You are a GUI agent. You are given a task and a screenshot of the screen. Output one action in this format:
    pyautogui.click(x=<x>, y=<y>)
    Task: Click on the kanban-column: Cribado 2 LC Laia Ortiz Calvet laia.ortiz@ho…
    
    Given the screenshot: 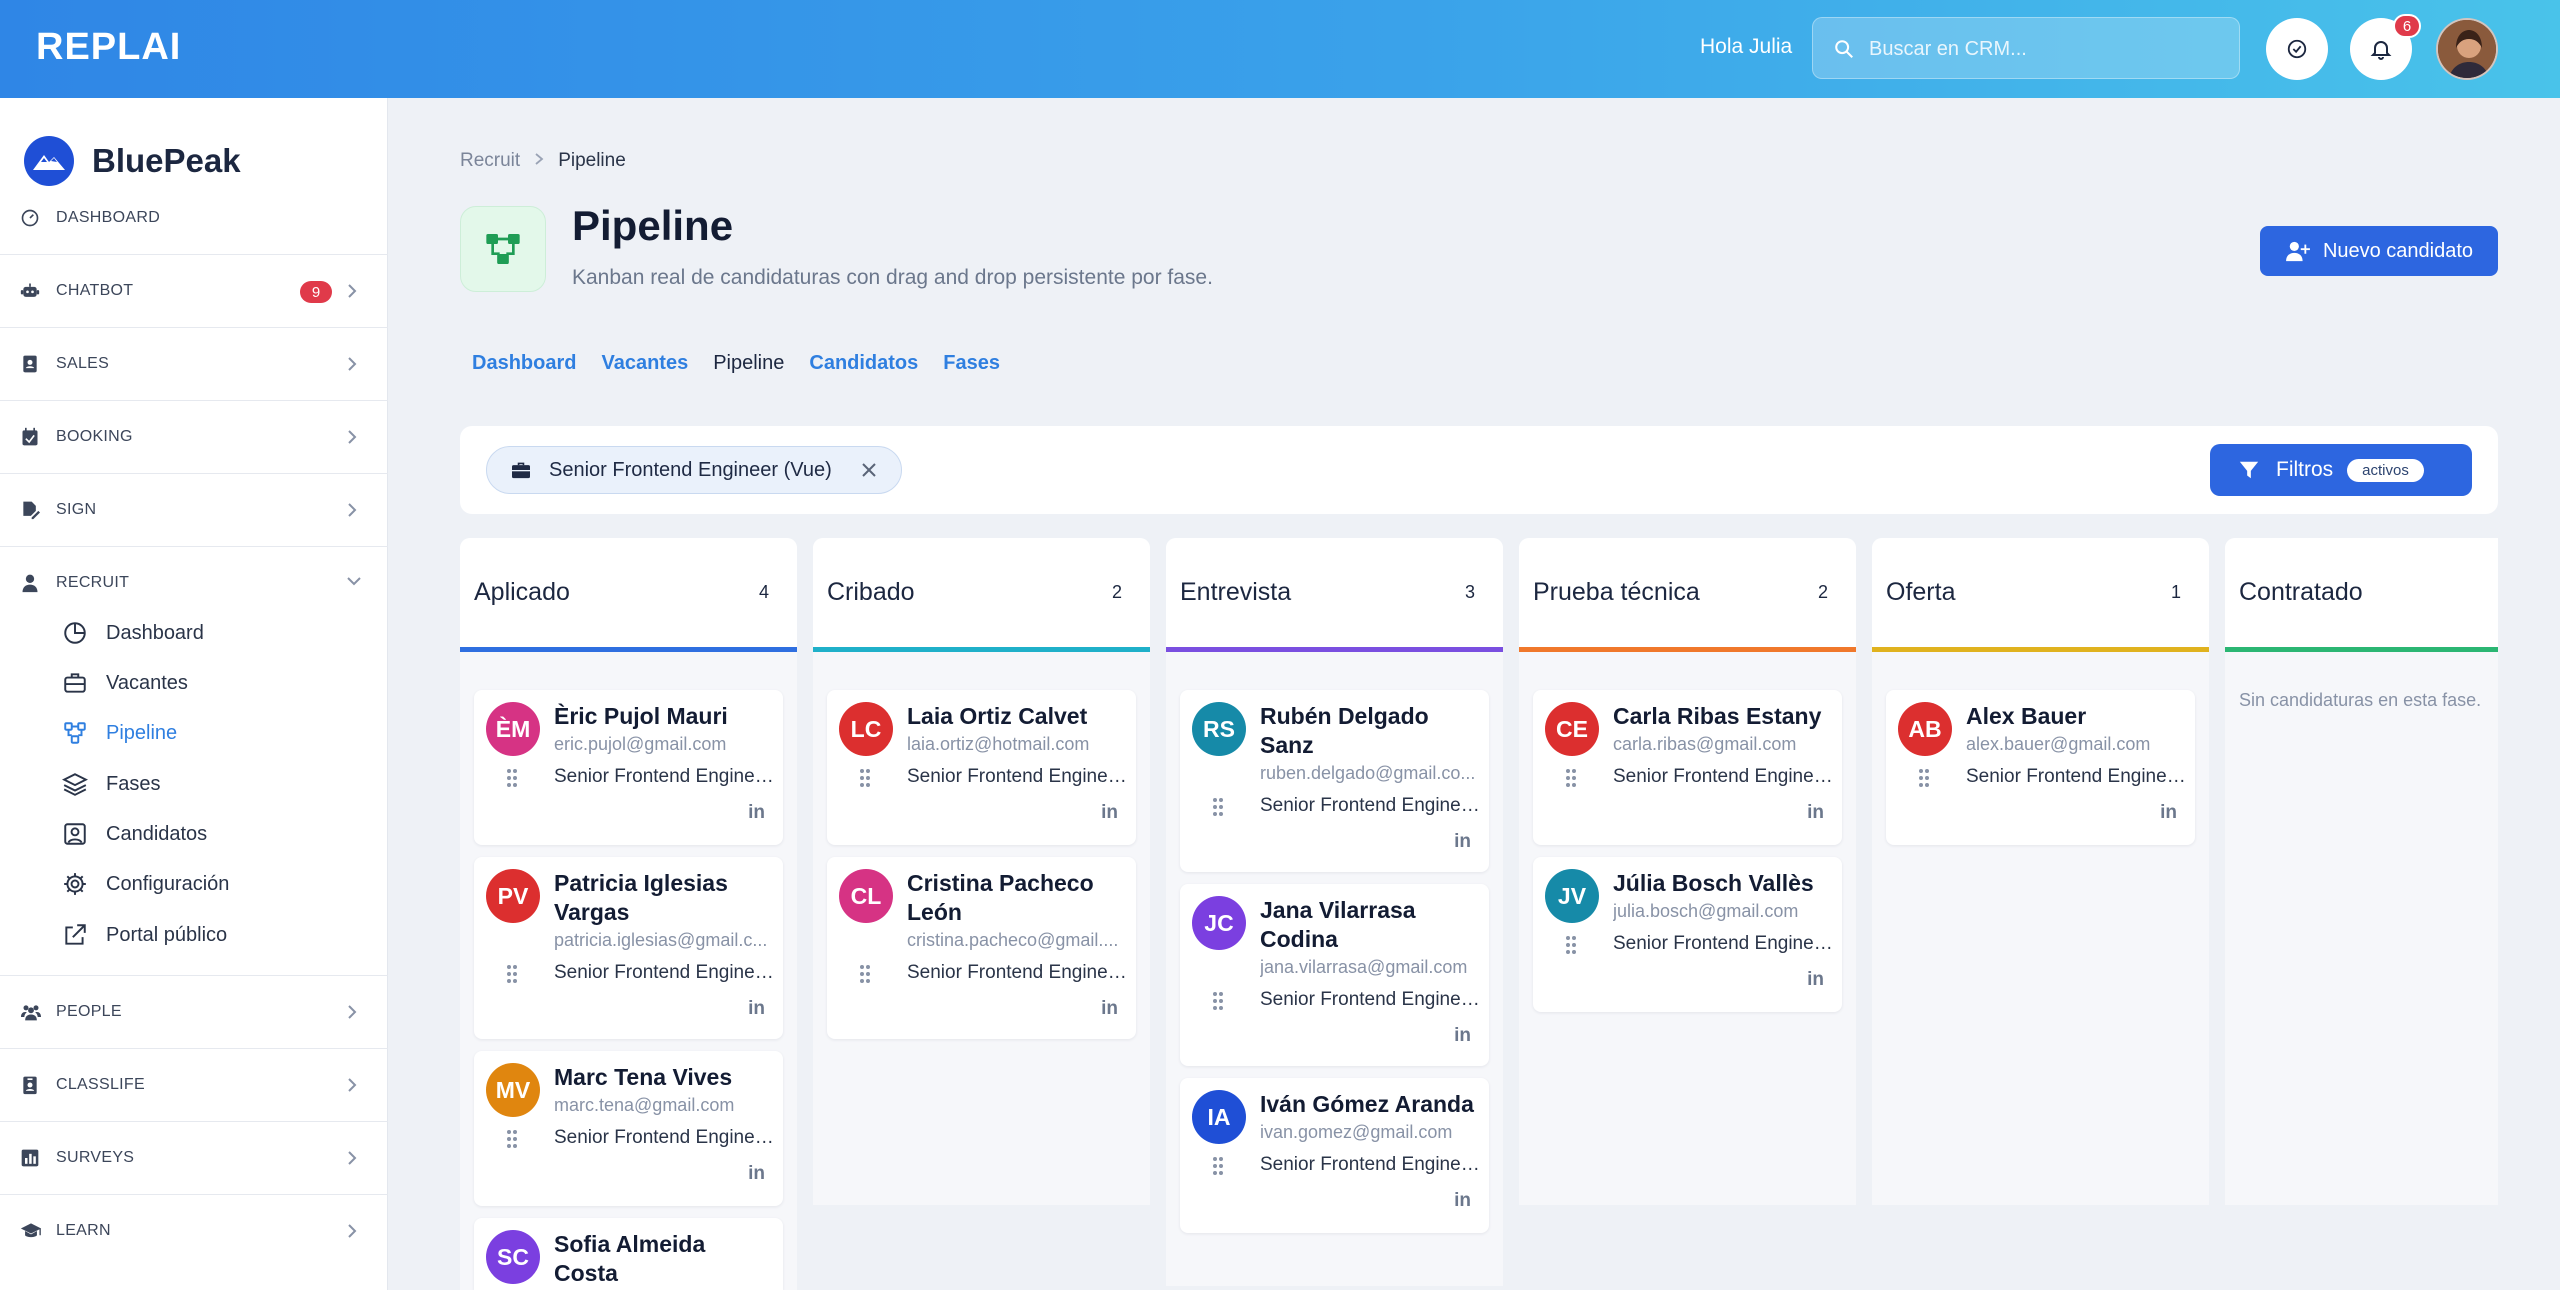 What is the action you would take?
    pyautogui.click(x=981, y=871)
    